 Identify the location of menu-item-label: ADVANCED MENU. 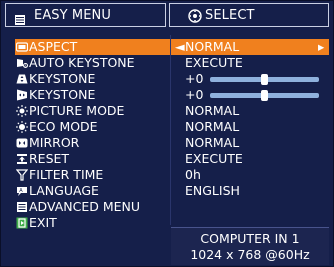
(85, 206).